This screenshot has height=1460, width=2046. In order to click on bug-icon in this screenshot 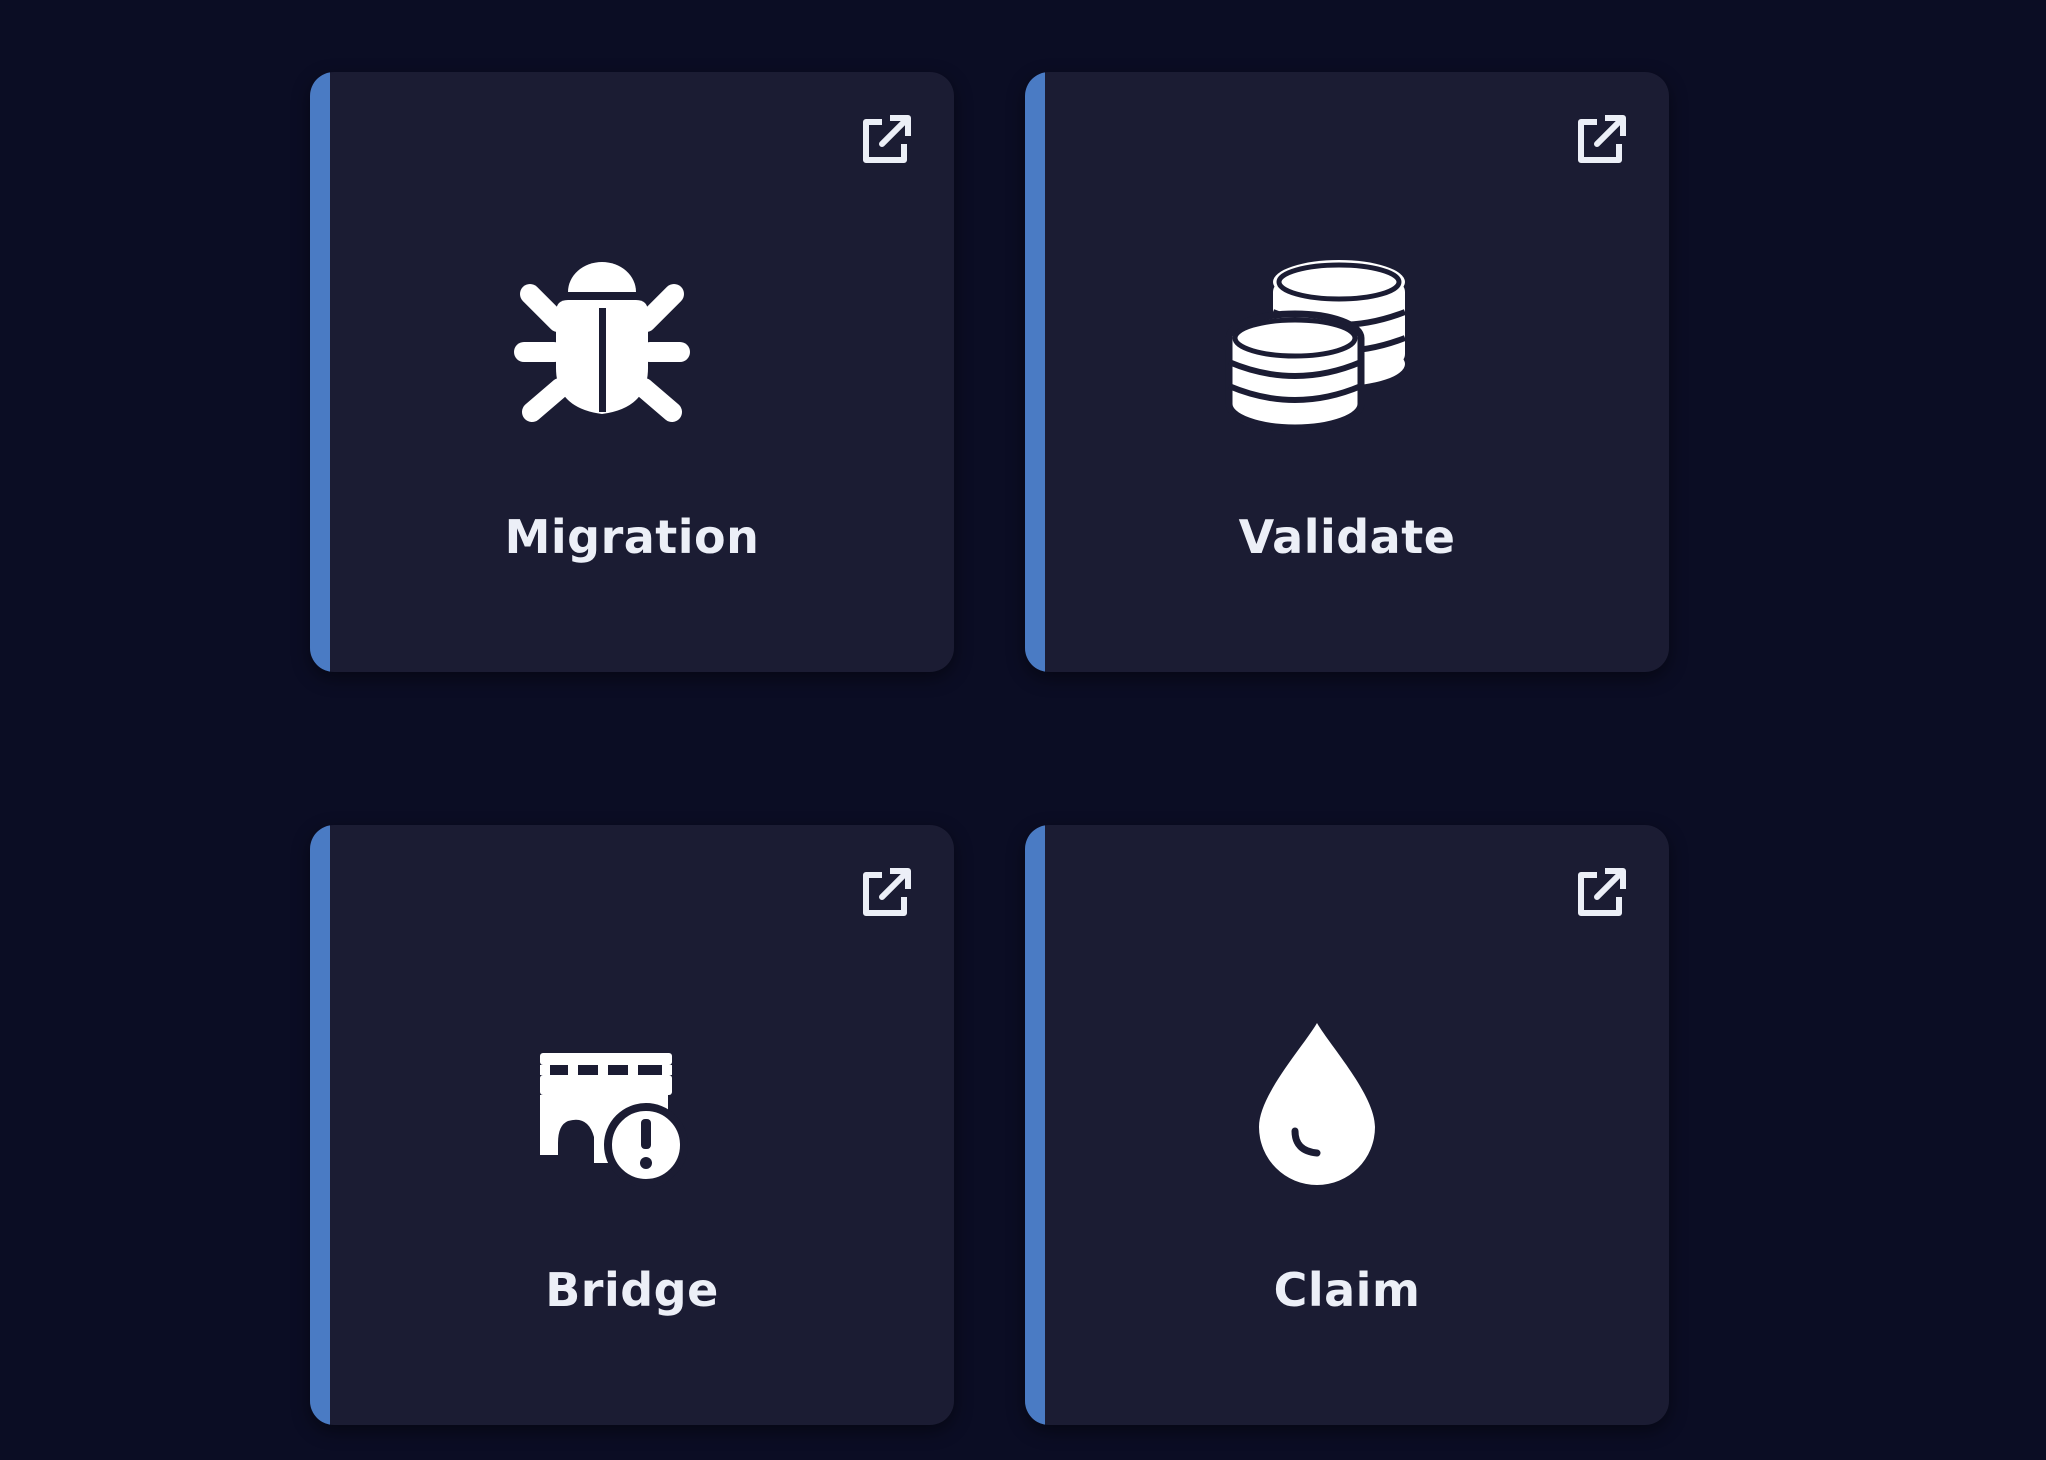, I will do `click(602, 344)`.